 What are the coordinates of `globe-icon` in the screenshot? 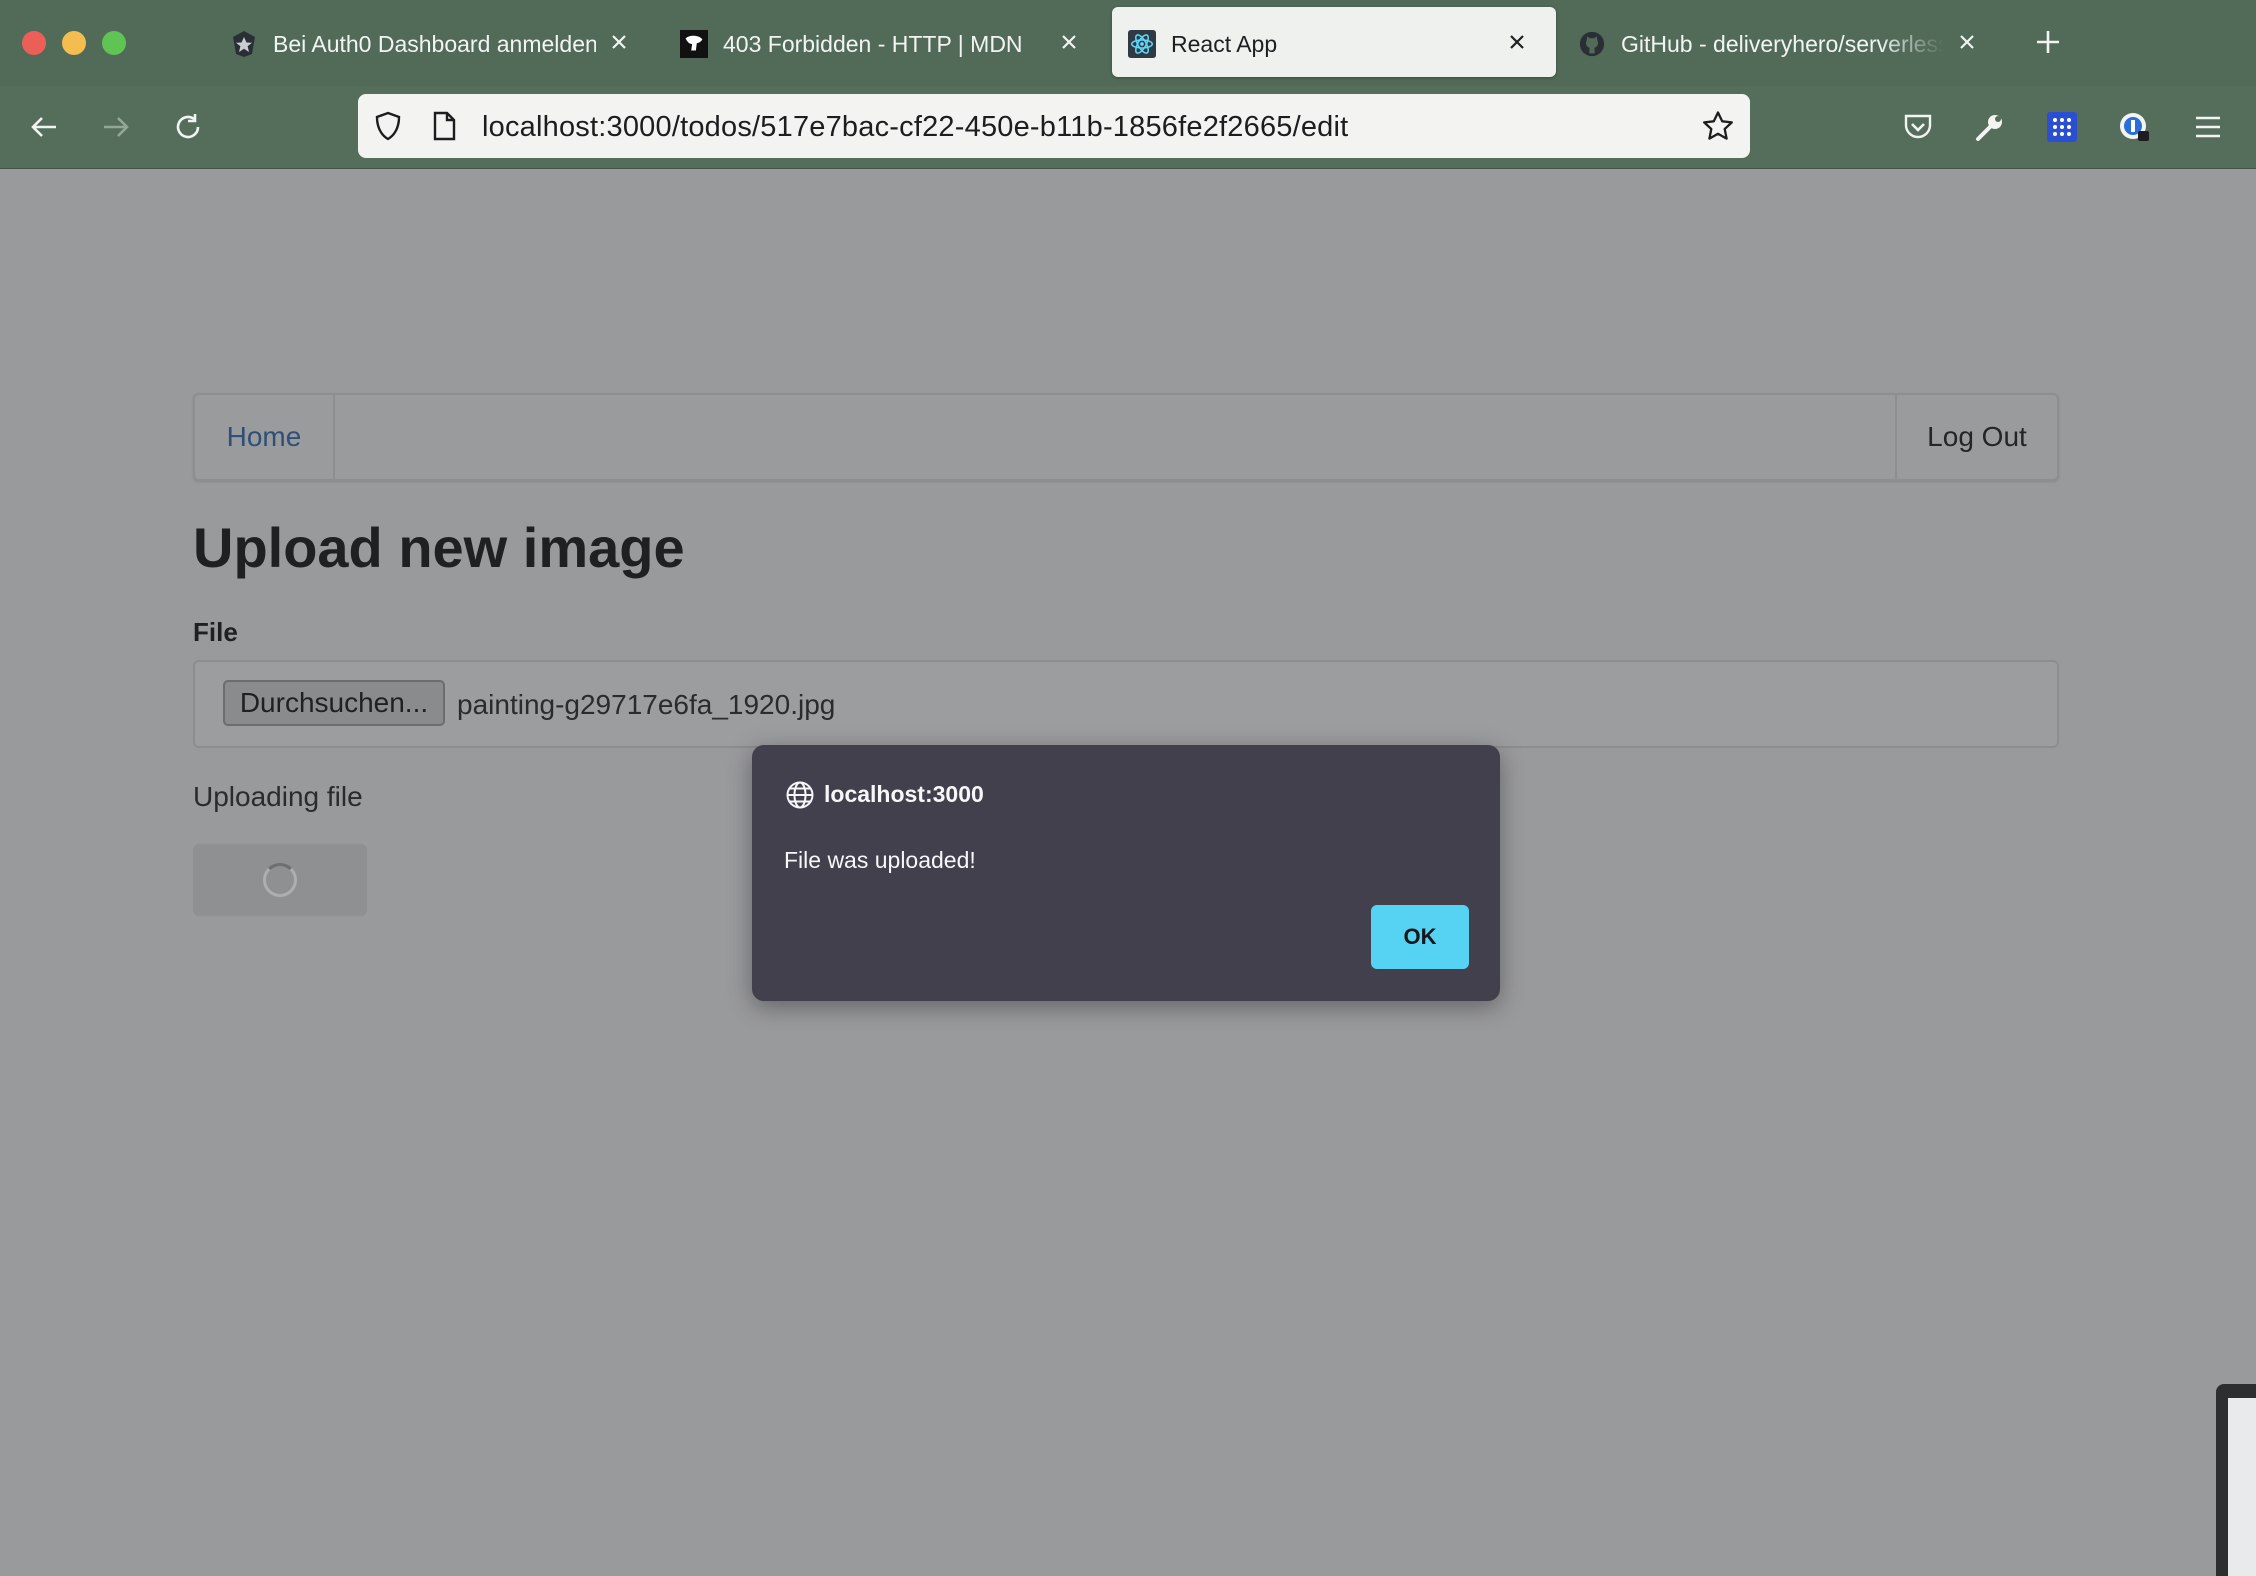 It's located at (800, 795).